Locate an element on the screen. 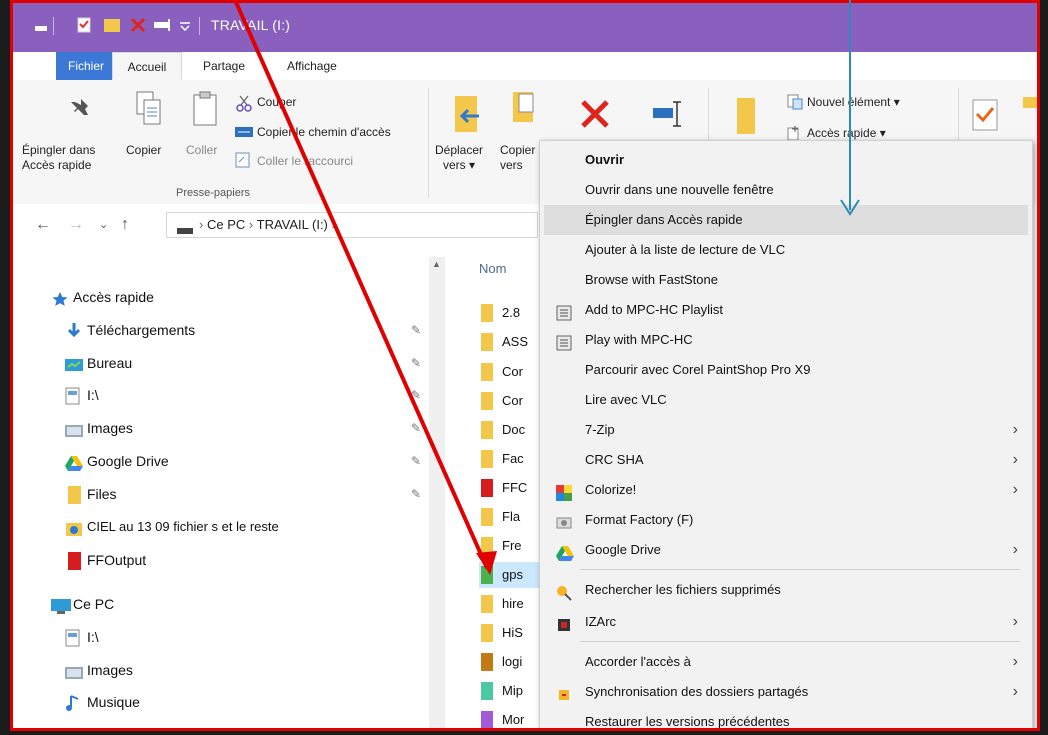 Image resolution: width=1048 pixels, height=735 pixels. move-to-button: Déplacer vers ▾ is located at coordinates (459, 158).